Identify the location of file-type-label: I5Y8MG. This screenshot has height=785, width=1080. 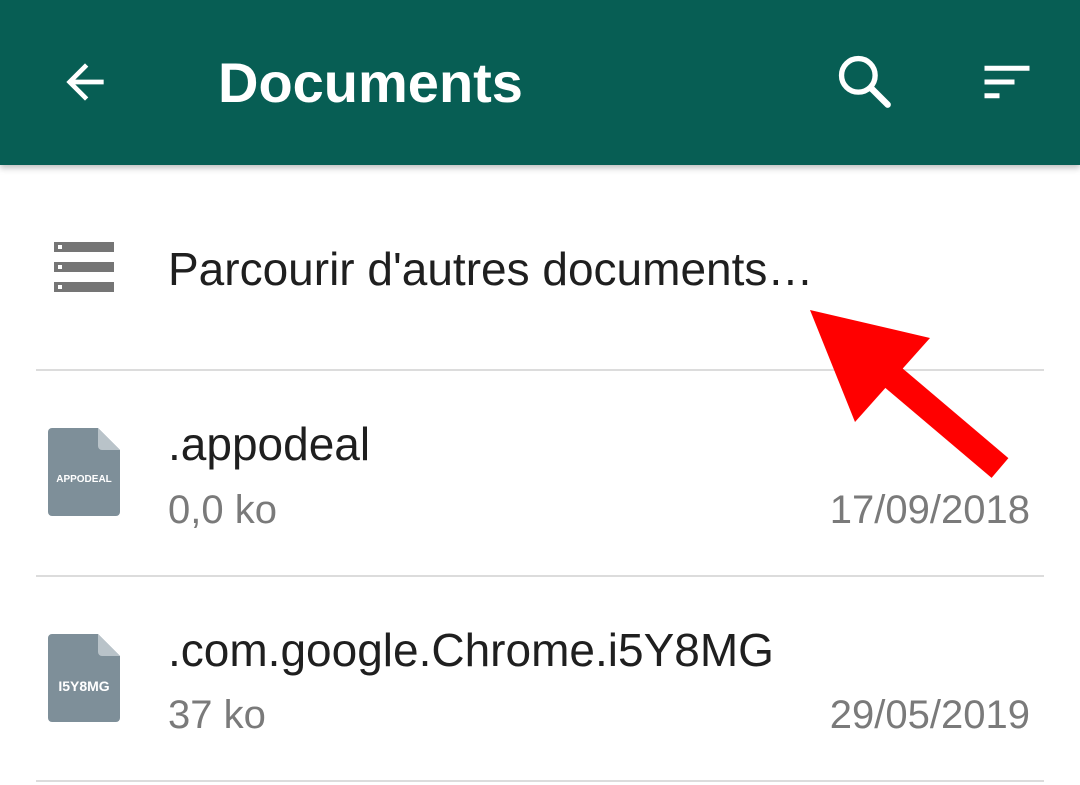
(84, 686).